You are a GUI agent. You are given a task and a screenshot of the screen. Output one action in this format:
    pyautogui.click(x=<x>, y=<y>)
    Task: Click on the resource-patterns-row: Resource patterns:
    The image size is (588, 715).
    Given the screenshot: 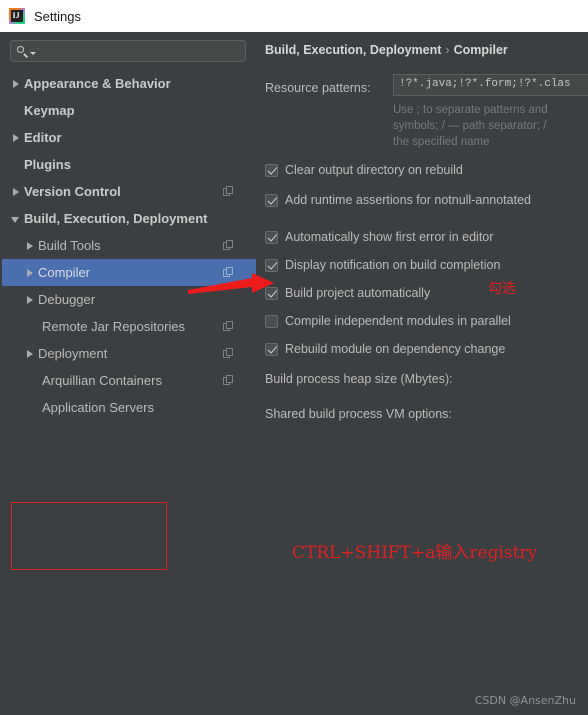 What is the action you would take?
    pyautogui.click(x=318, y=86)
    